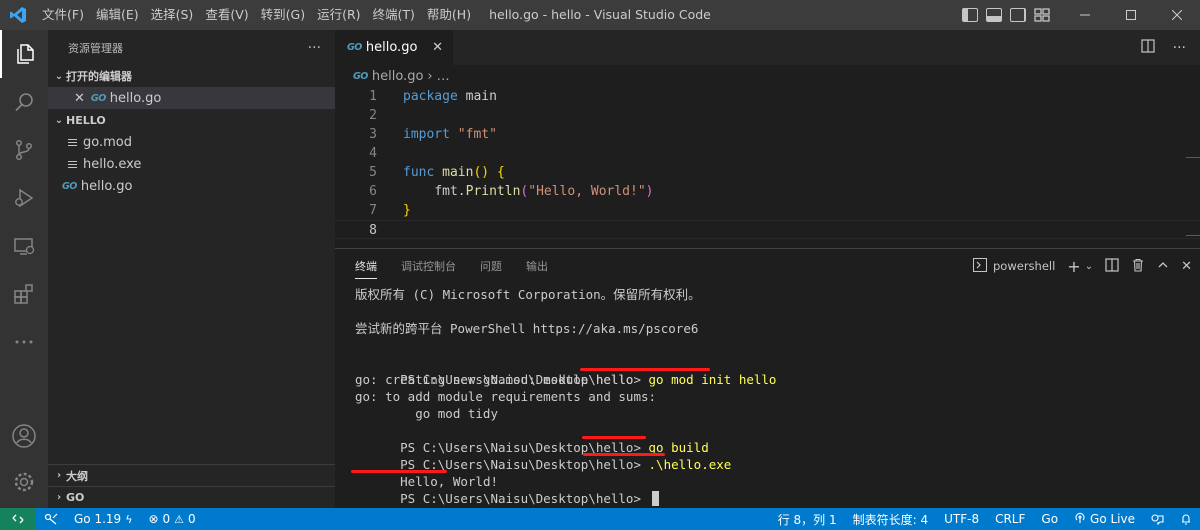  What do you see at coordinates (767, 47) in the screenshot?
I see `editor-tabs: GO hello.go ✕ ···` at bounding box center [767, 47].